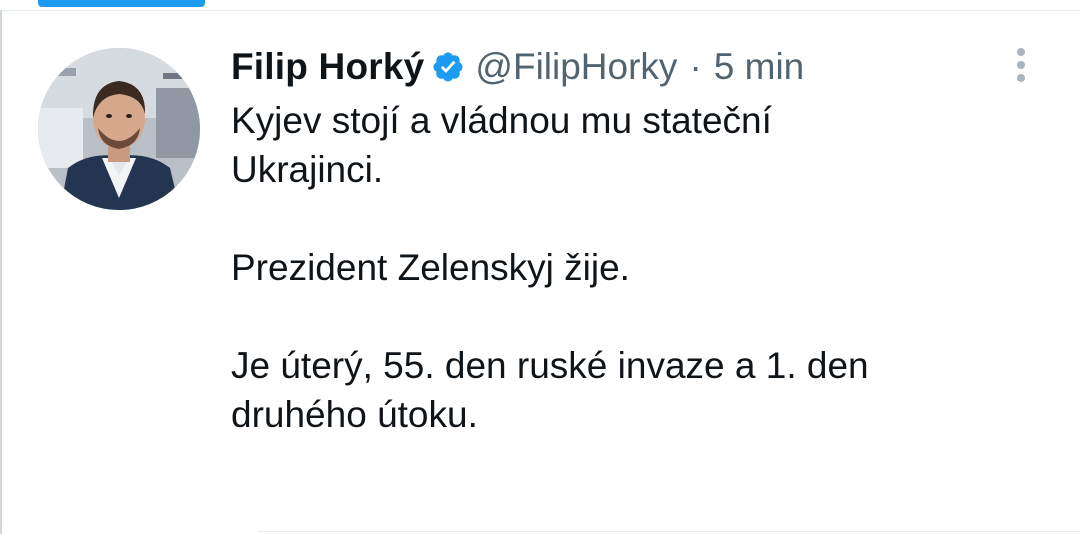  I want to click on tweet-text-line: Je úterý, 55. den ruské invaze a 1. den, so click(550, 365).